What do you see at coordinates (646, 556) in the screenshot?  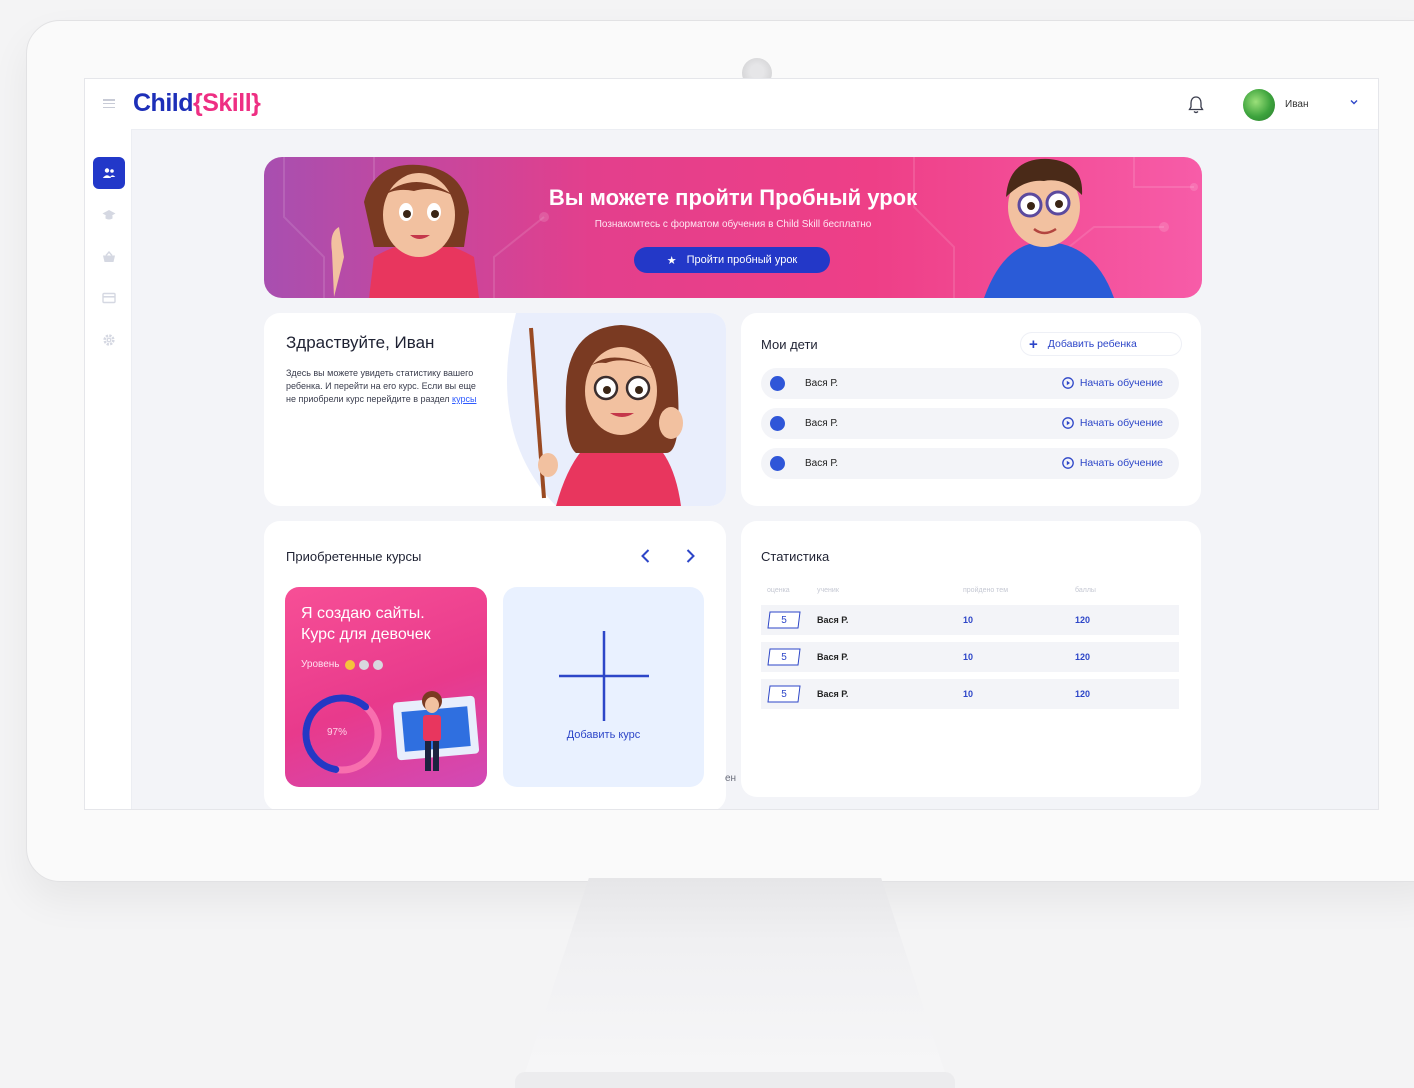 I see `chevron-left-icon` at bounding box center [646, 556].